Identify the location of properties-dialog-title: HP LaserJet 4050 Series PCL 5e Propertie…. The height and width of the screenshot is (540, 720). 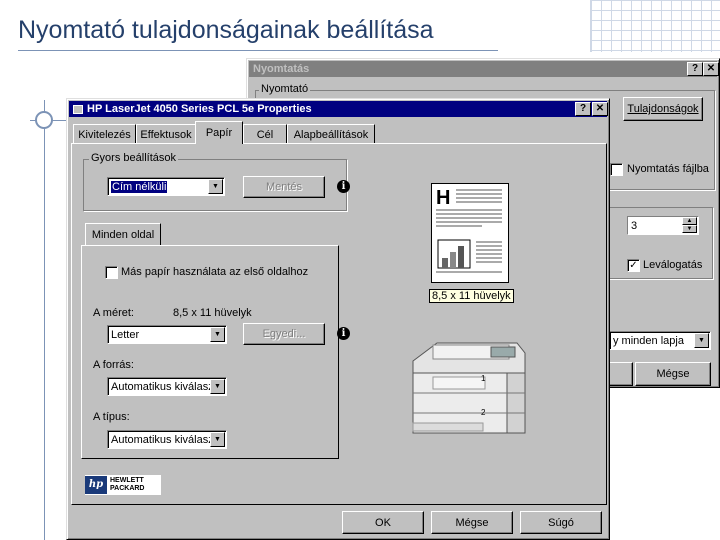
(199, 109).